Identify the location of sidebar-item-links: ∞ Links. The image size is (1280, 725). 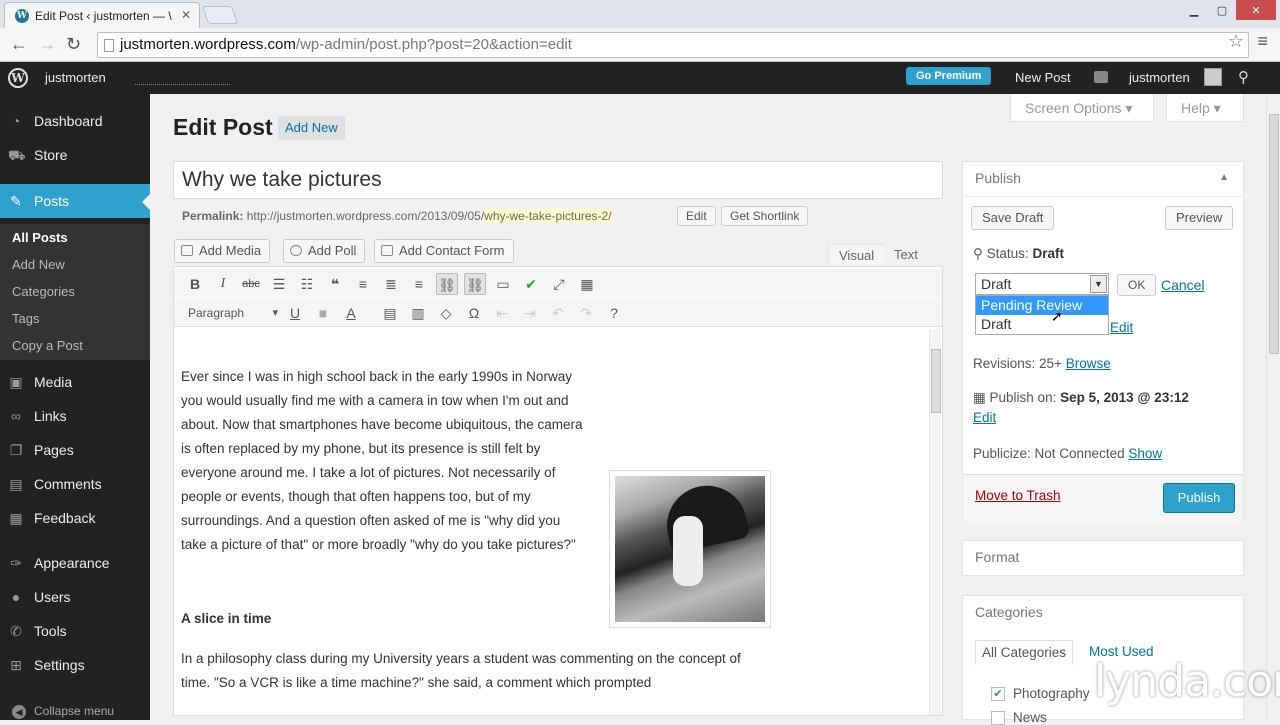
(75, 416).